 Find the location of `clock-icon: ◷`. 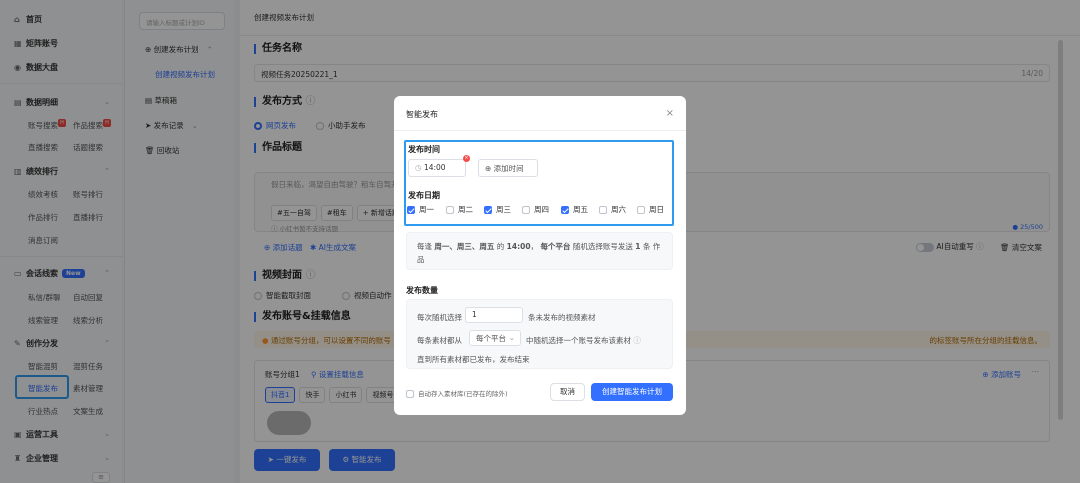

clock-icon: ◷ is located at coordinates (419, 167).